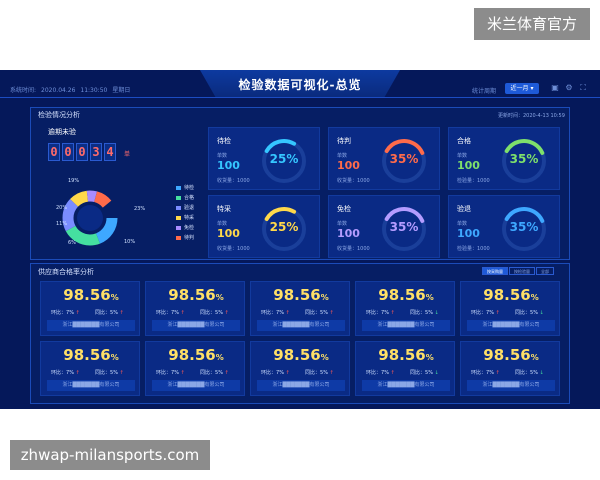  Describe the element at coordinates (90, 218) in the screenshot. I see `donut-center` at that location.